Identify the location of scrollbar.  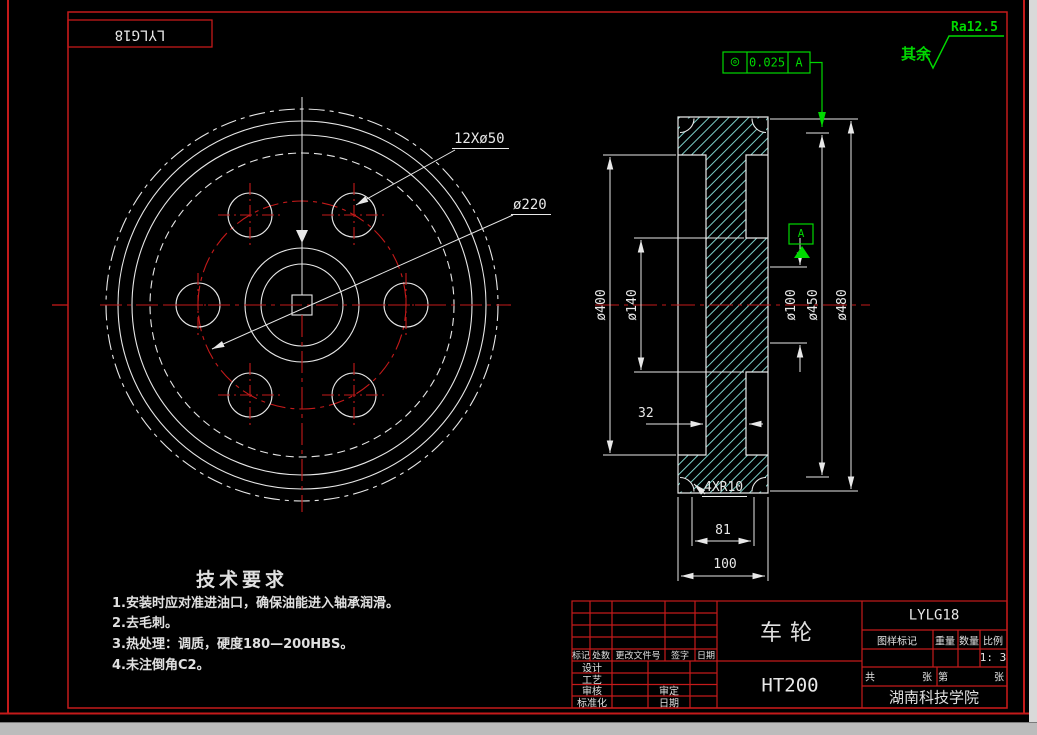
(1033, 361).